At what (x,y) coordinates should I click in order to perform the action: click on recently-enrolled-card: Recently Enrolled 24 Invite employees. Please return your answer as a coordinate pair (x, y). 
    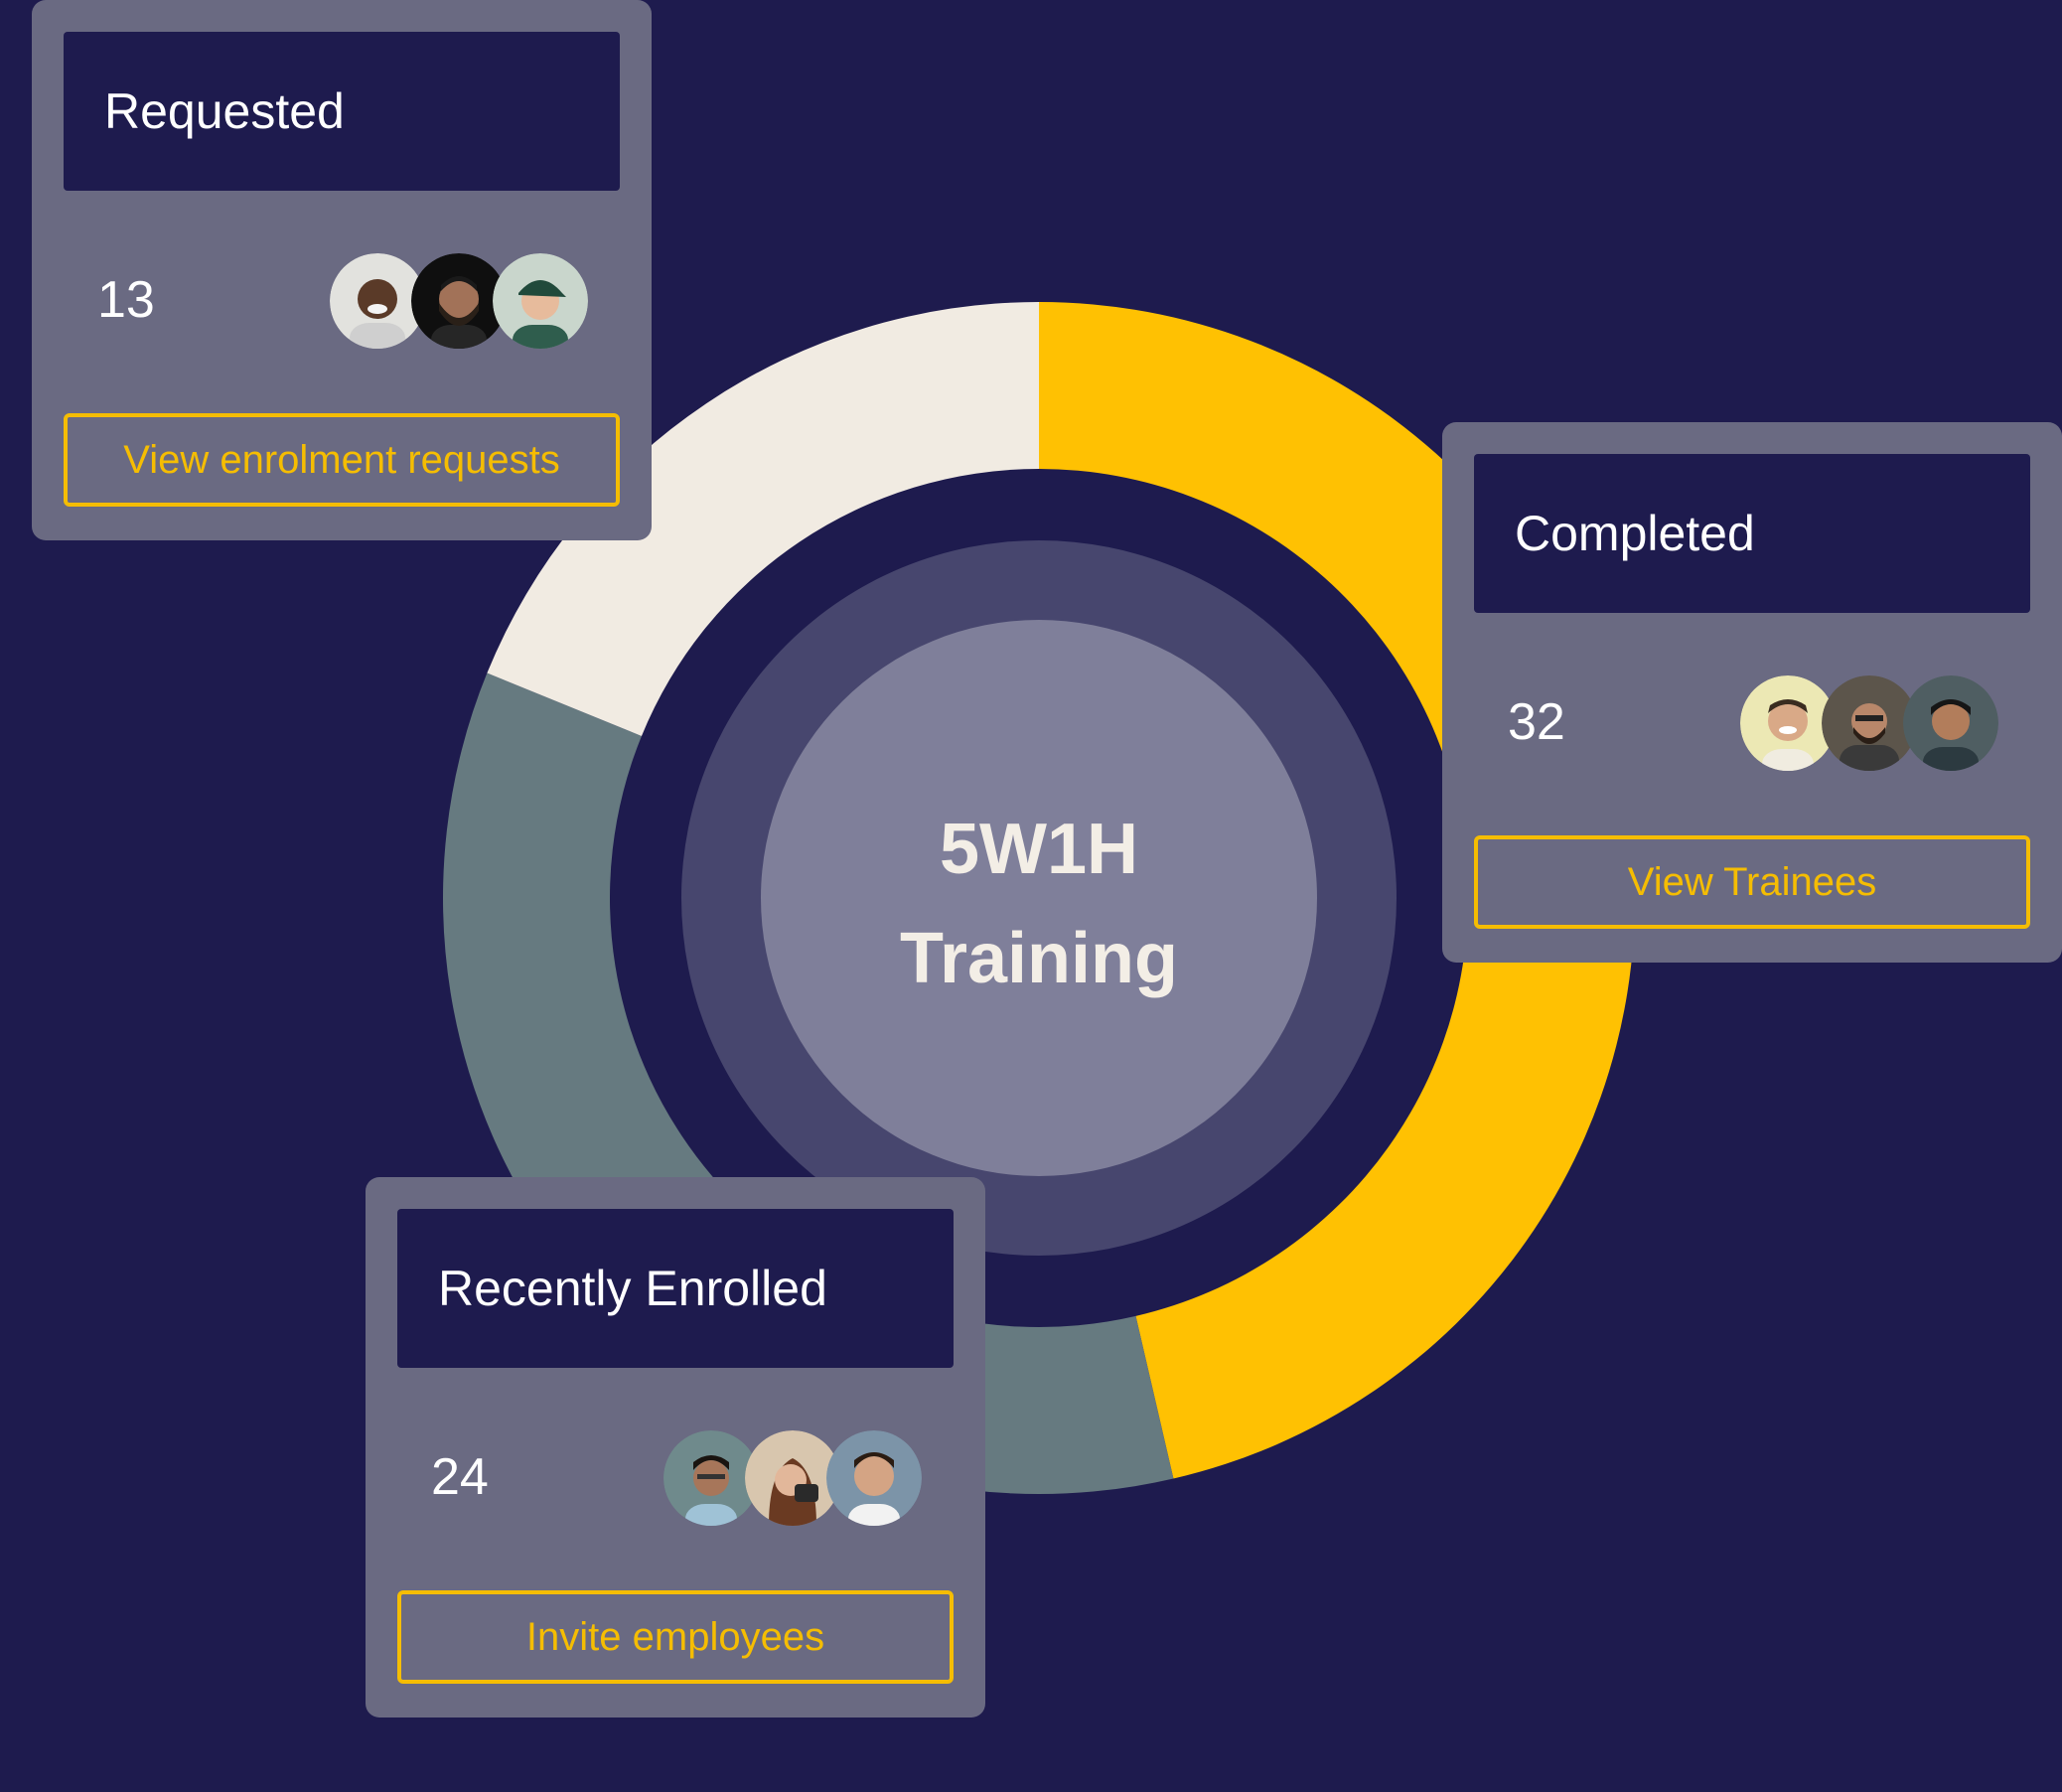
    Looking at the image, I should click on (676, 1447).